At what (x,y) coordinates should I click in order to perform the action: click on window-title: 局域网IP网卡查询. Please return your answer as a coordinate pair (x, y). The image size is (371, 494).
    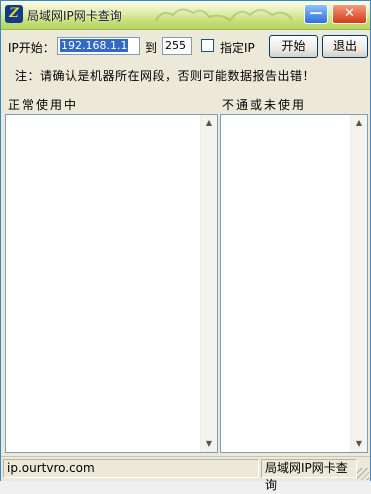
    Looking at the image, I should click on (74, 16).